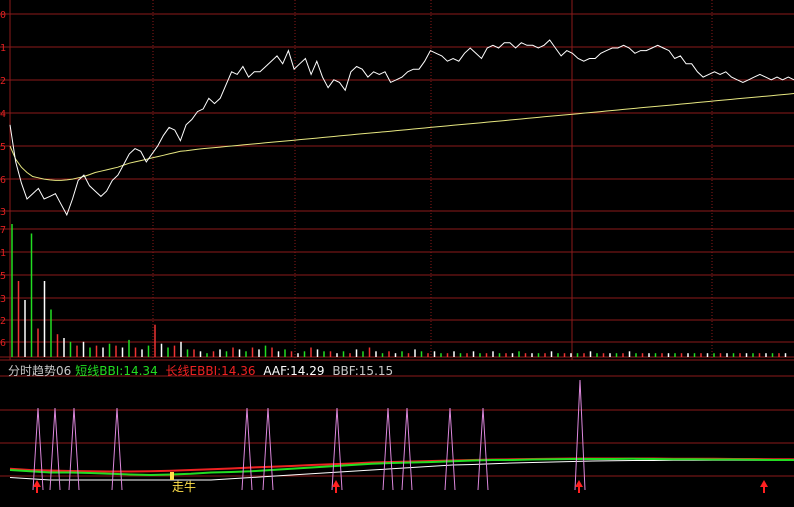 Image resolution: width=794 pixels, height=507 pixels. What do you see at coordinates (3, 180) in the screenshot?
I see `price-axis-tick: 6` at bounding box center [3, 180].